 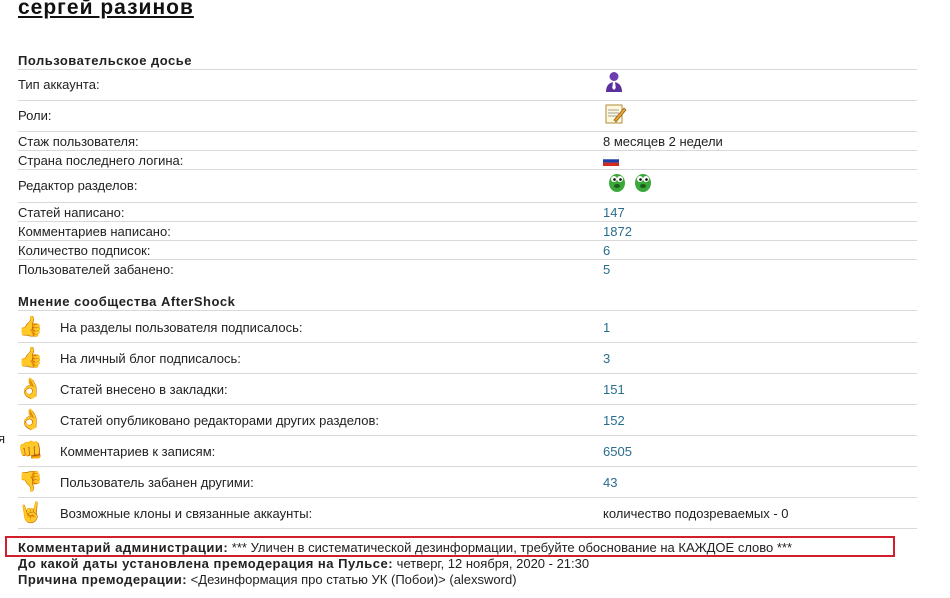 I want to click on russia-flag-icon, so click(x=611, y=161).